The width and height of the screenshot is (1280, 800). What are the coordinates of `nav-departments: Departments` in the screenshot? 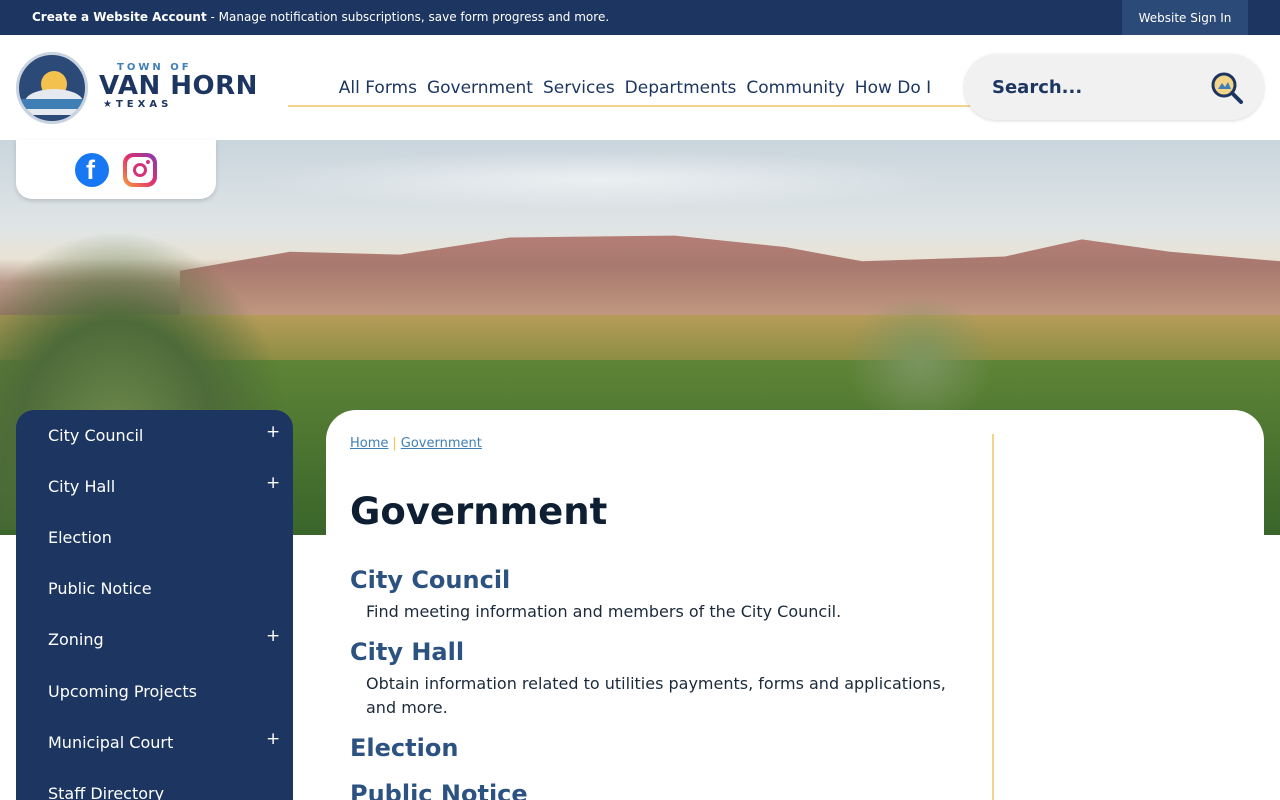 It's located at (681, 88).